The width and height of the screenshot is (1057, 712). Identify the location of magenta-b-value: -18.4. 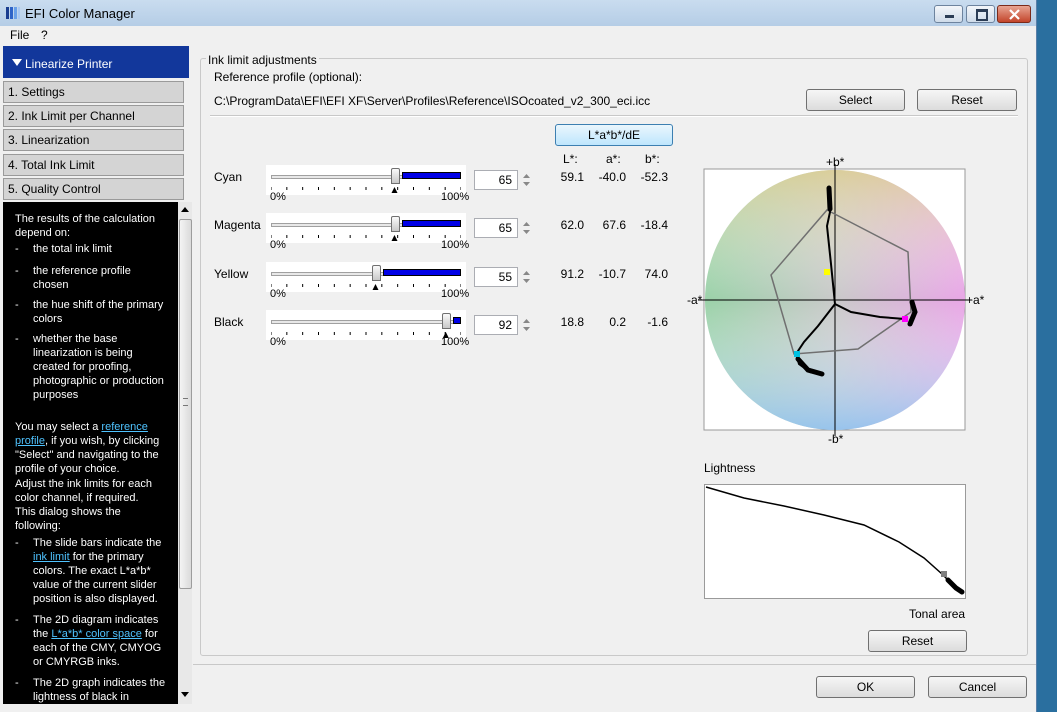
(654, 225).